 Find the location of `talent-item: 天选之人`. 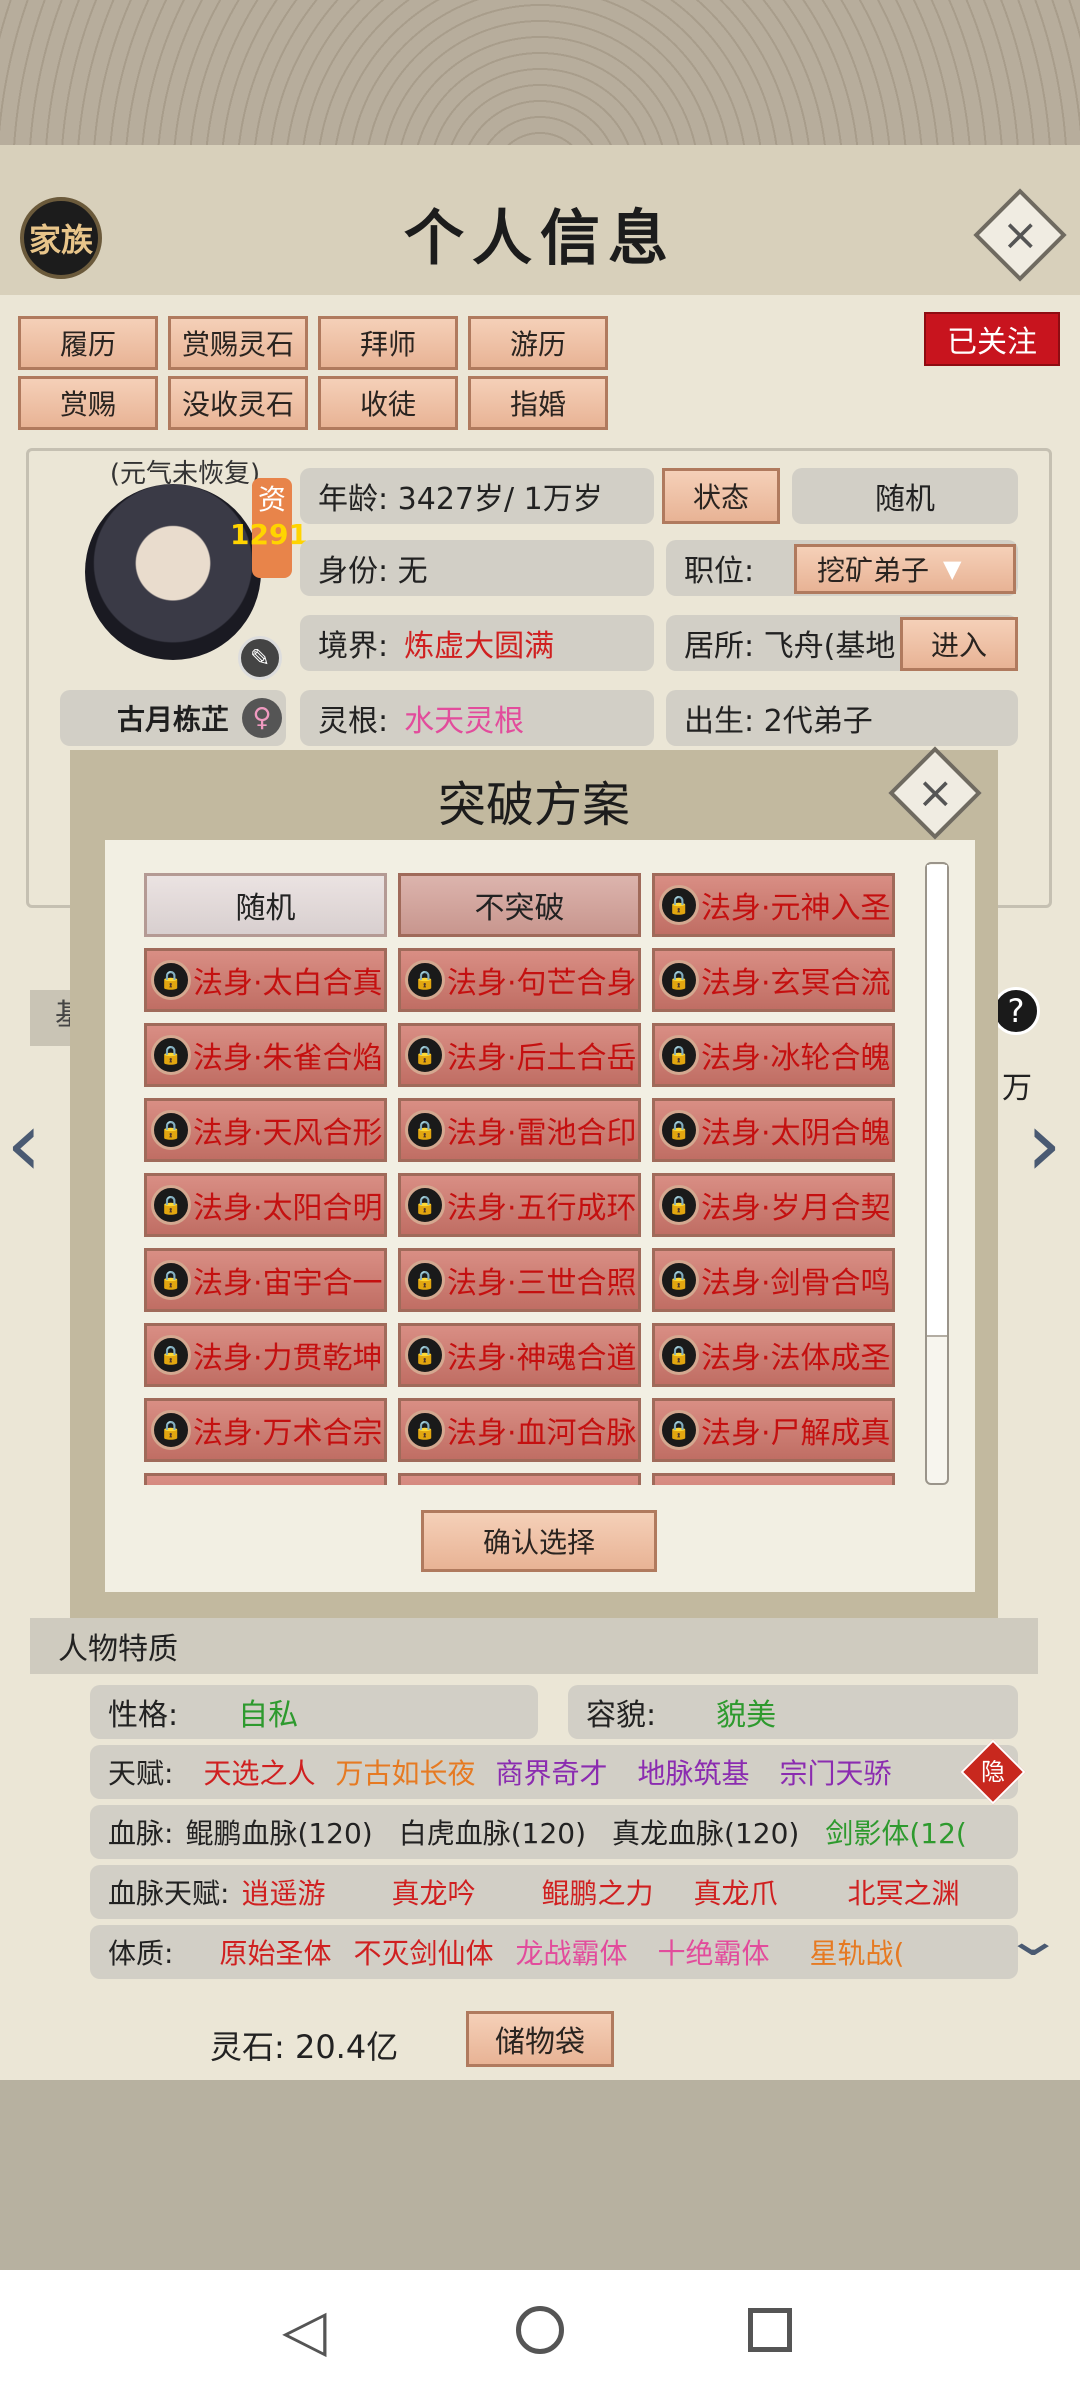

talent-item: 天选之人 is located at coordinates (259, 1773).